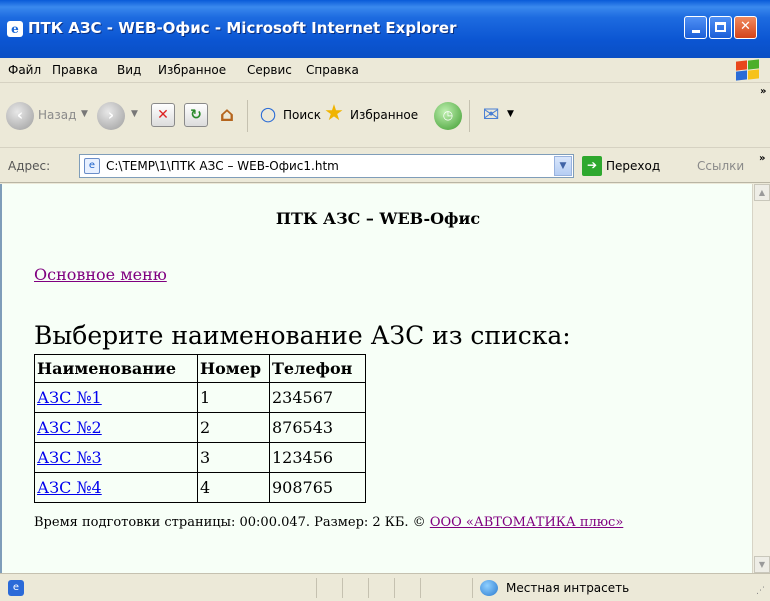 This screenshot has width=770, height=601. What do you see at coordinates (163, 115) in the screenshot?
I see `stop-icon: ✕` at bounding box center [163, 115].